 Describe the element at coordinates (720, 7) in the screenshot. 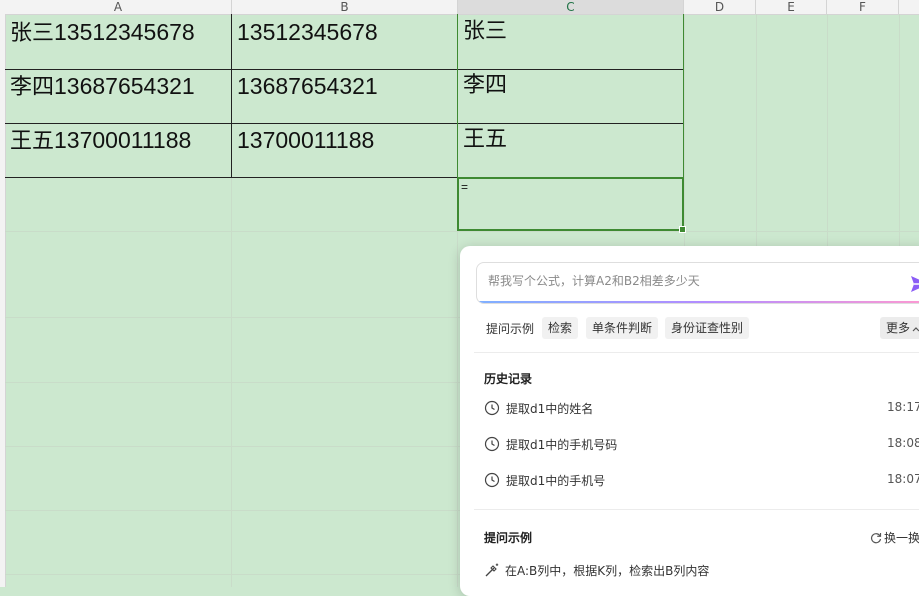

I see `column-header-d: D` at that location.